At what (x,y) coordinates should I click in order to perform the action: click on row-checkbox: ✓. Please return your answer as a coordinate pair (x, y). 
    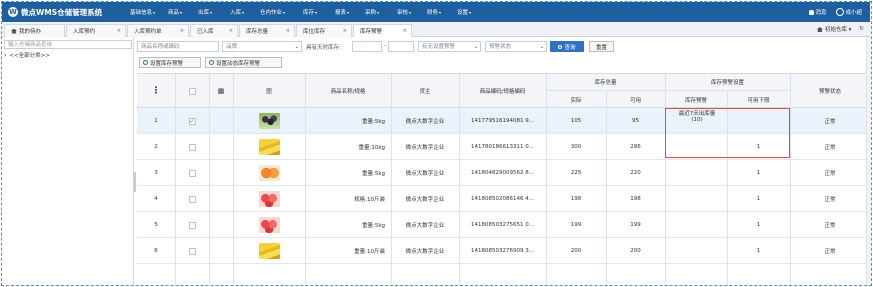
    Looking at the image, I should click on (192, 121).